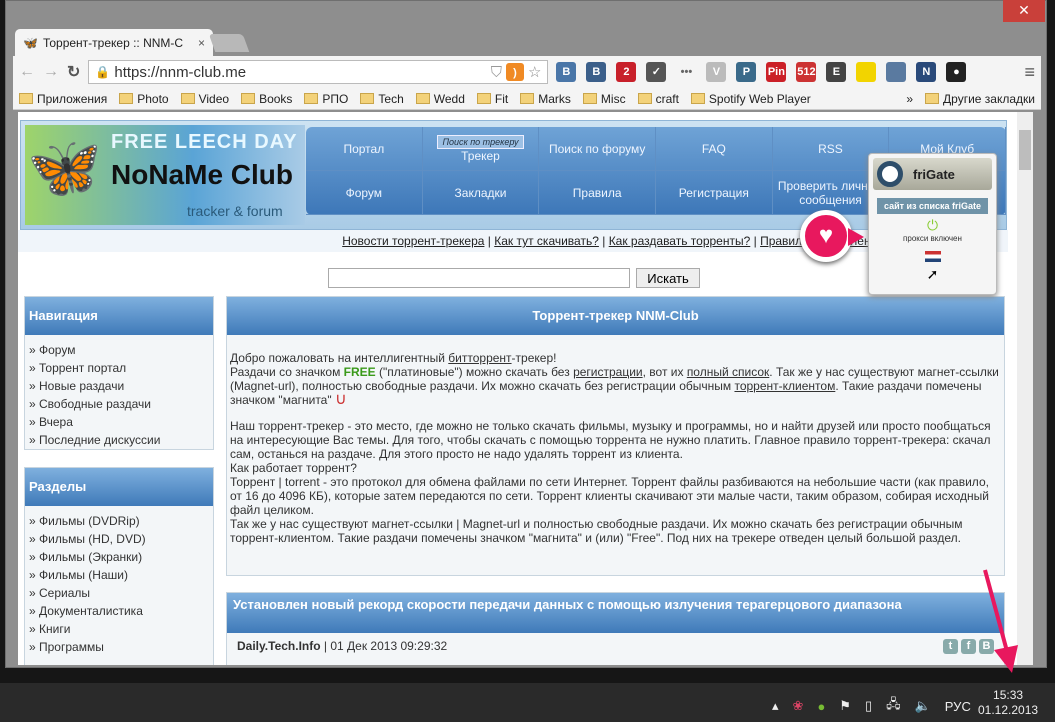 Image resolution: width=1055 pixels, height=722 pixels. I want to click on bookmark-item: Fit, so click(492, 99).